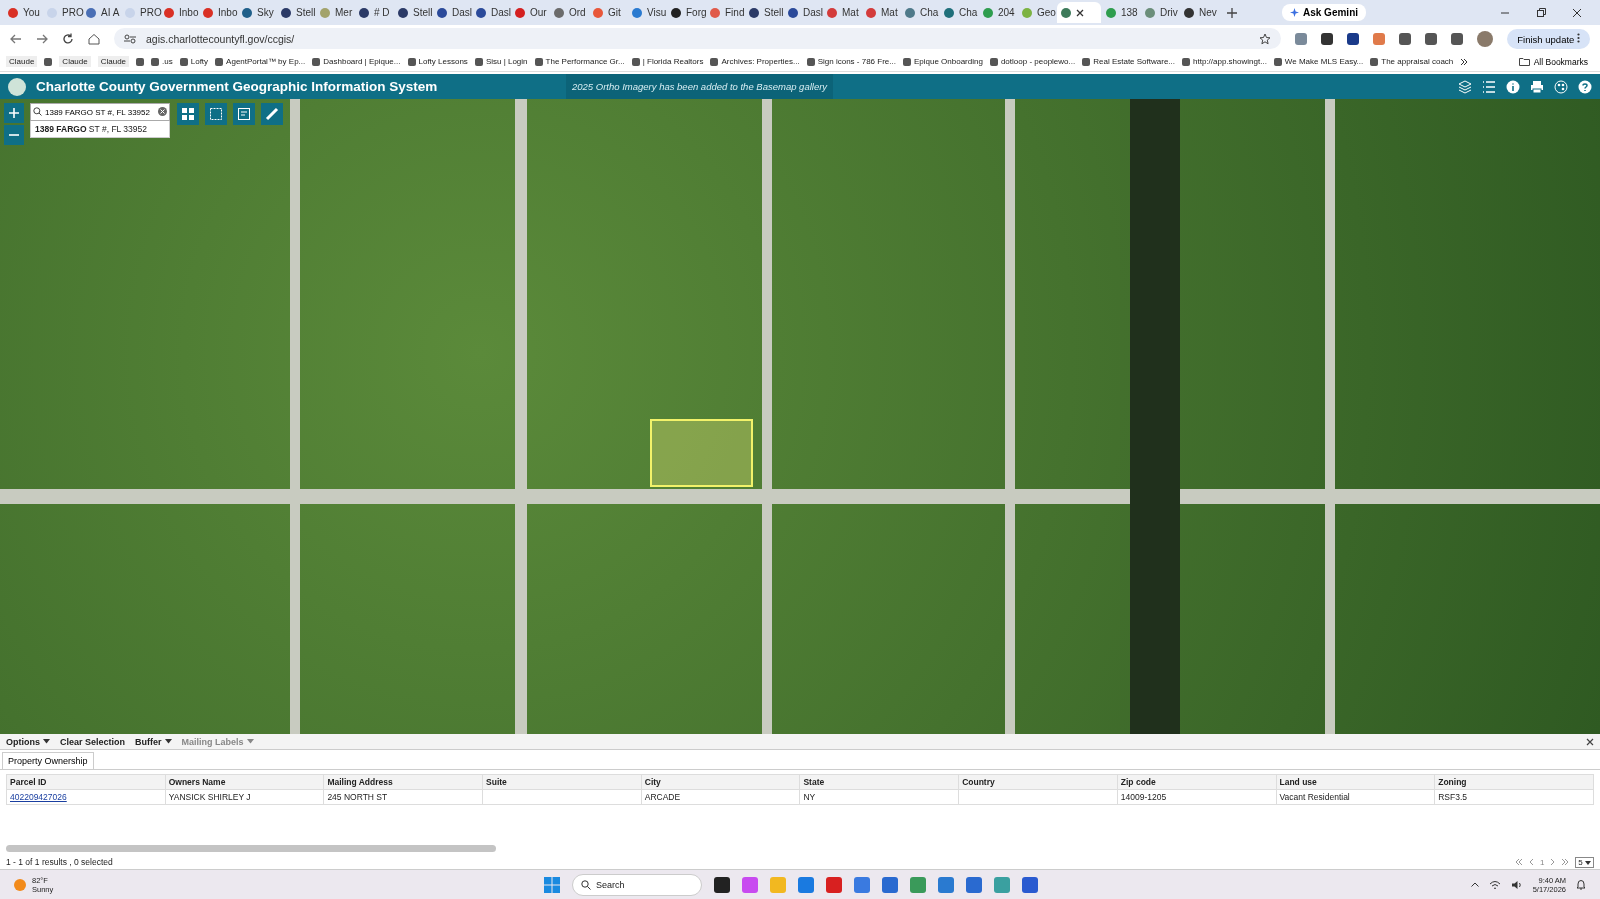 The height and width of the screenshot is (899, 1600). What do you see at coordinates (647, 12) in the screenshot?
I see `browser-tab: Visu` at bounding box center [647, 12].